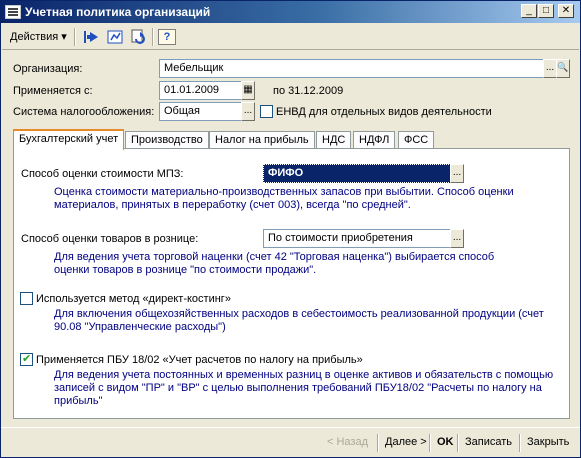 Image resolution: width=581 pixels, height=458 pixels. What do you see at coordinates (416, 140) in the screenshot?
I see `tab-fss: ФСС` at bounding box center [416, 140].